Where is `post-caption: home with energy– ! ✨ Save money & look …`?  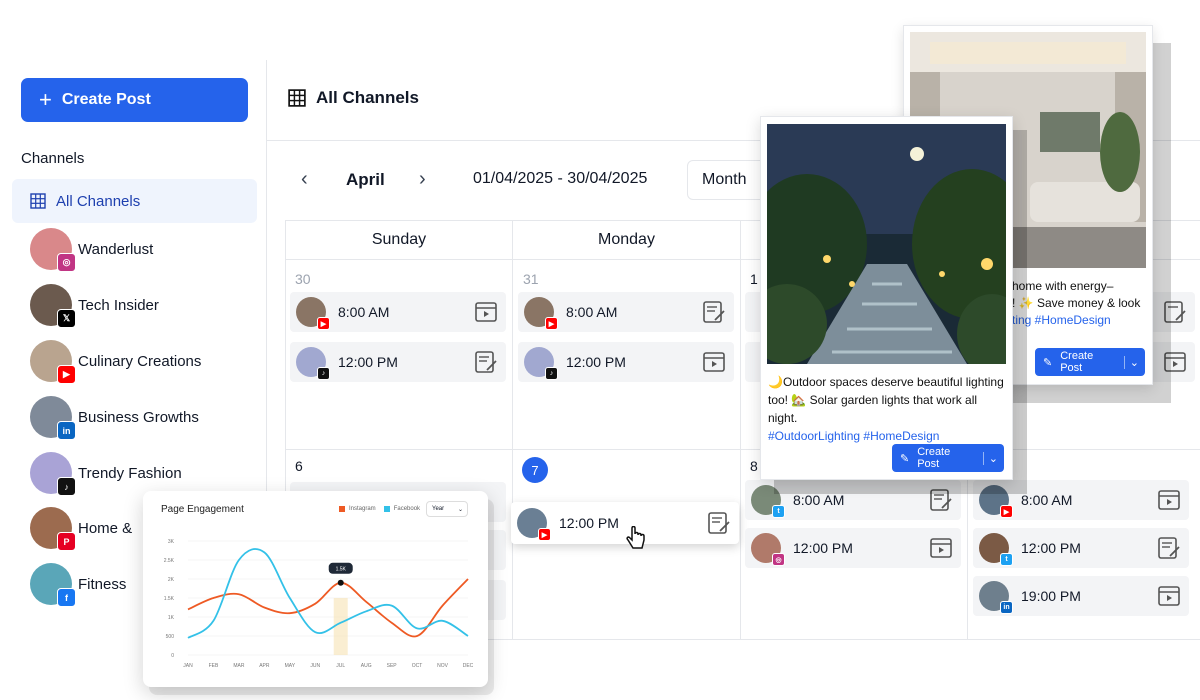 post-caption: home with energy– ! ✨ Save money & look … is located at coordinates (1079, 303).